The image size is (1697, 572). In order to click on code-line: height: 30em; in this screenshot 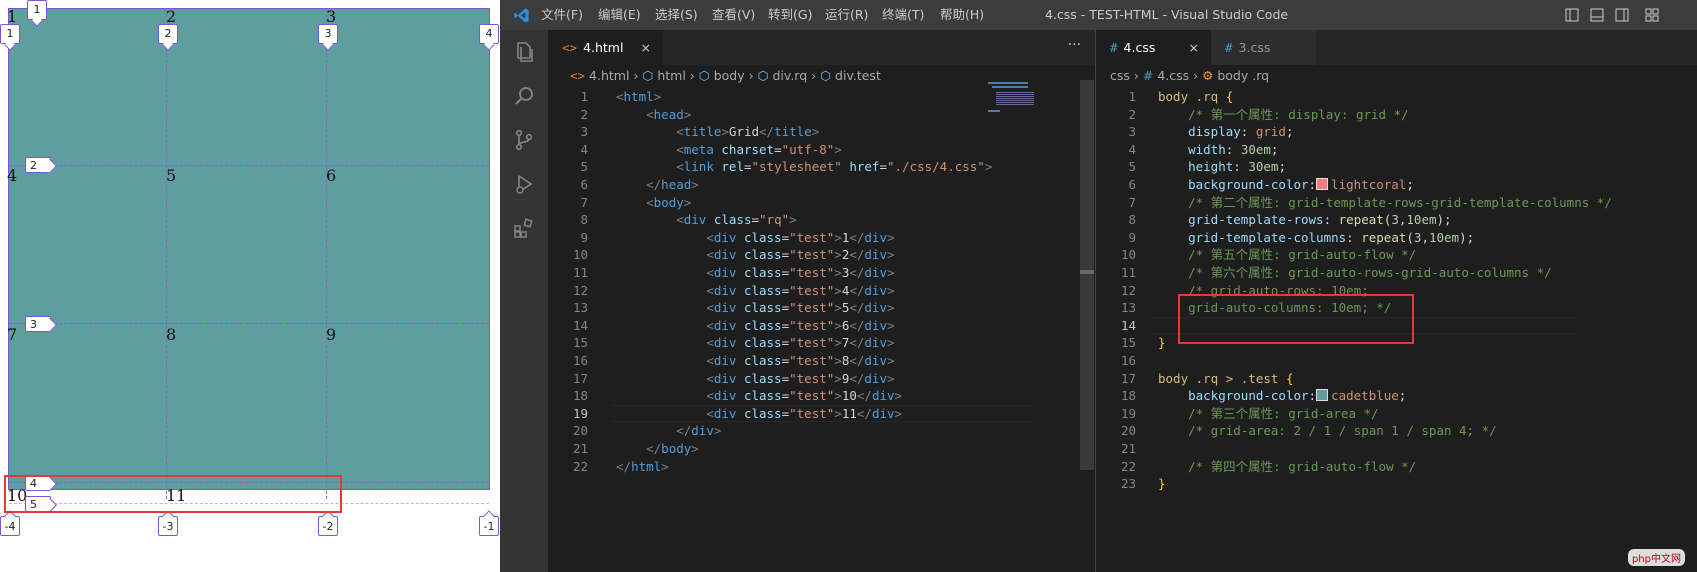, I will do `click(1222, 167)`.